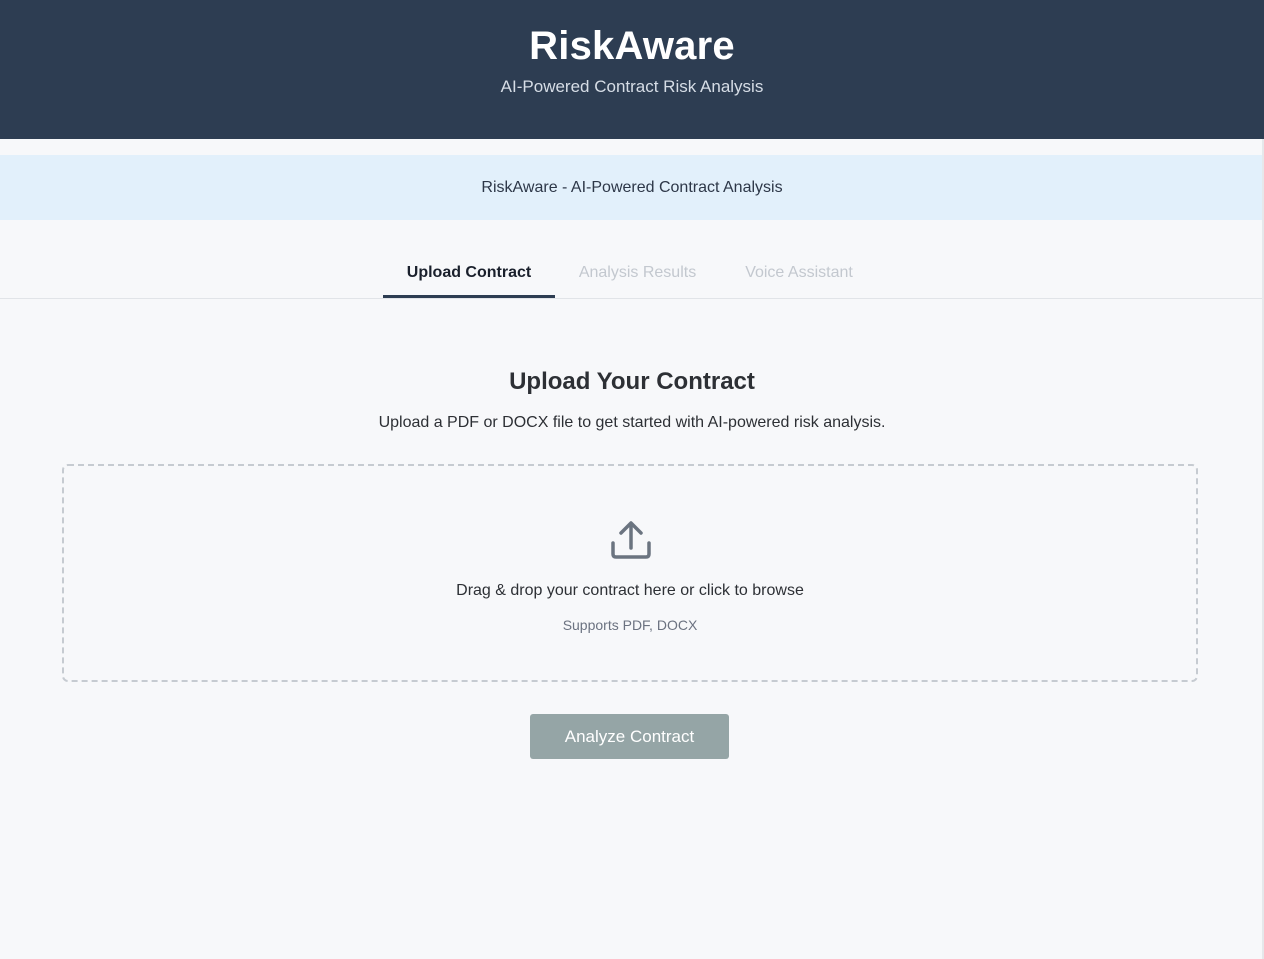  I want to click on app-subtitle: AI-Powered Contract Risk Analysis, so click(632, 86).